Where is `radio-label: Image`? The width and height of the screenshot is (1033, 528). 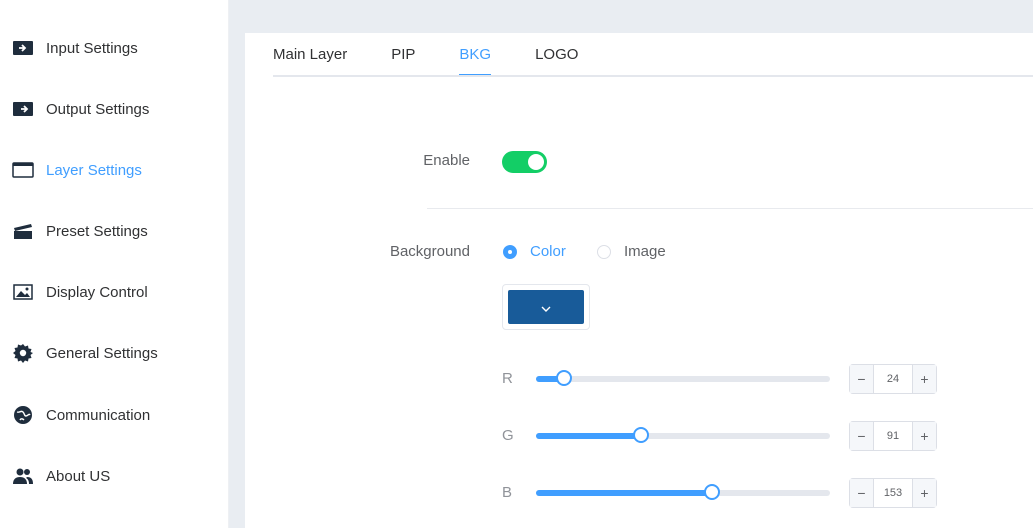 radio-label: Image is located at coordinates (645, 251).